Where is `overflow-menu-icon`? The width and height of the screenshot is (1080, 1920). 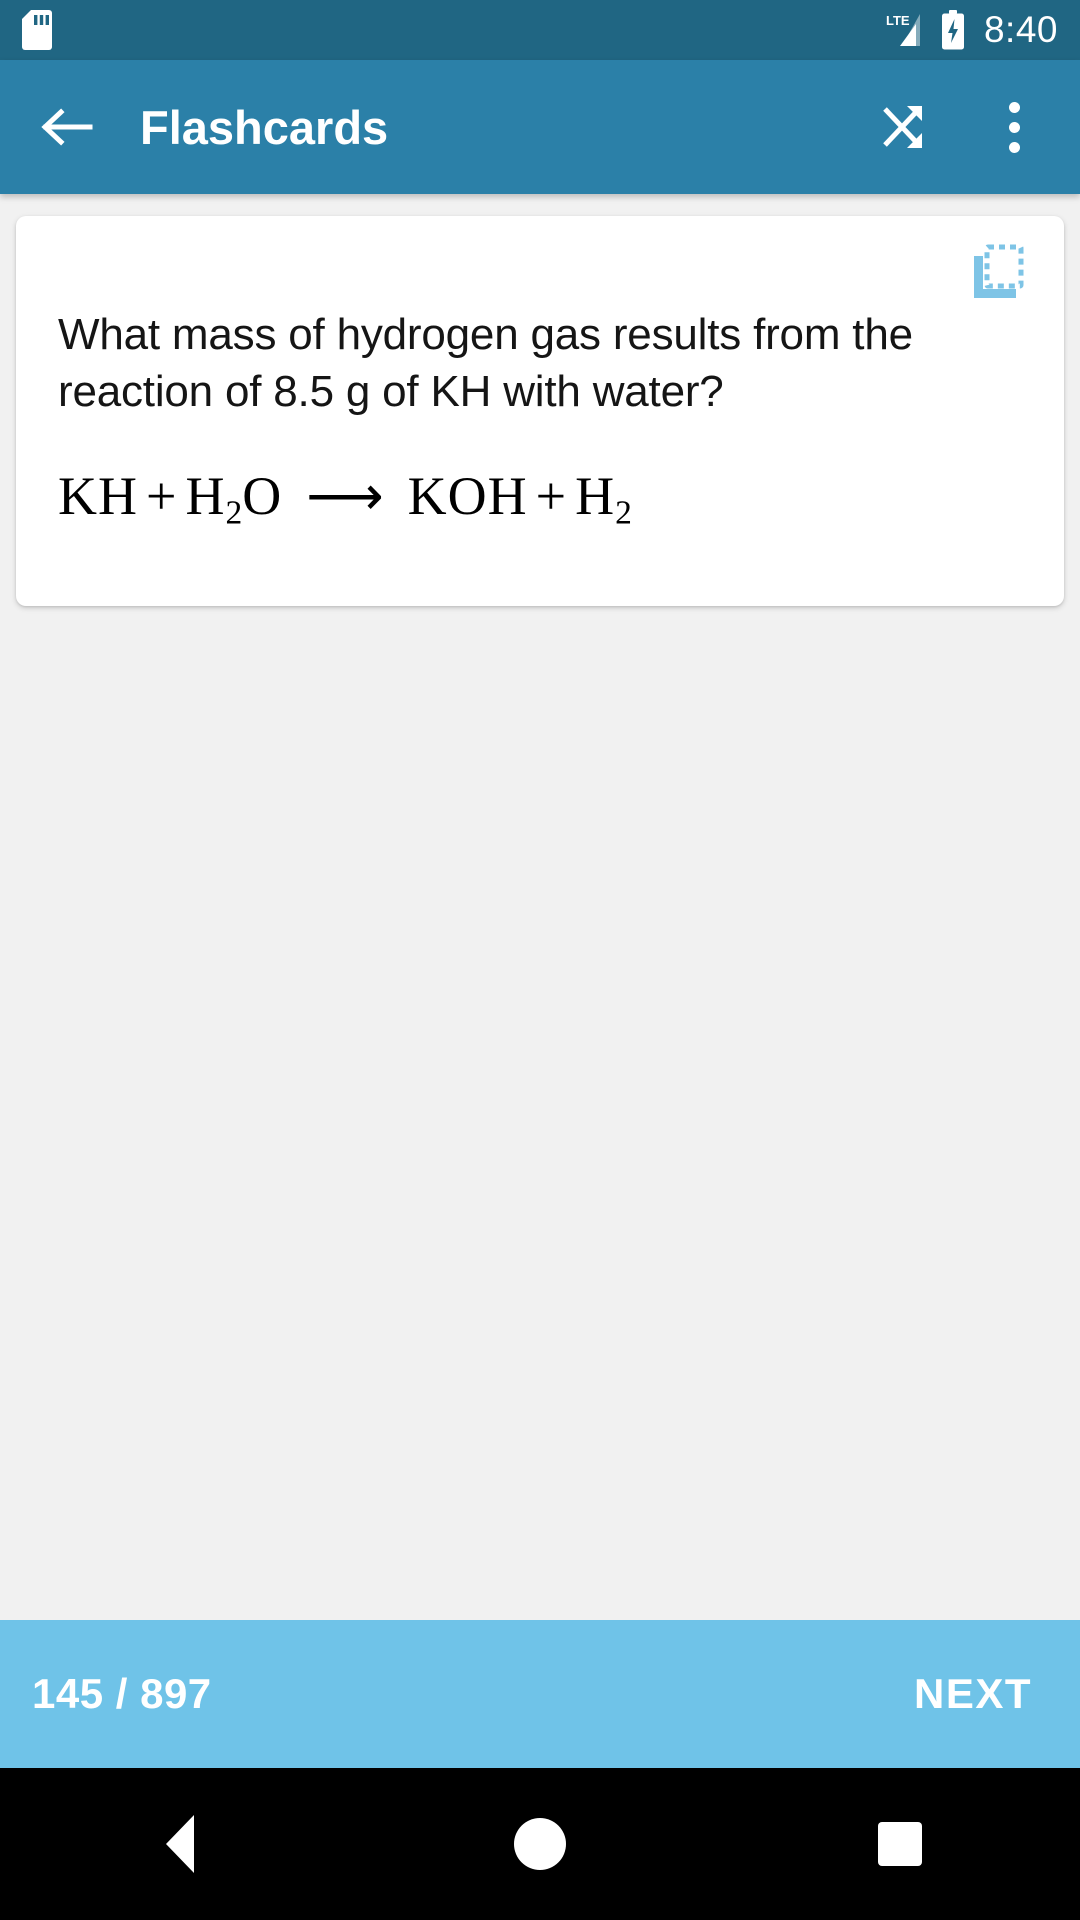 overflow-menu-icon is located at coordinates (1014, 127).